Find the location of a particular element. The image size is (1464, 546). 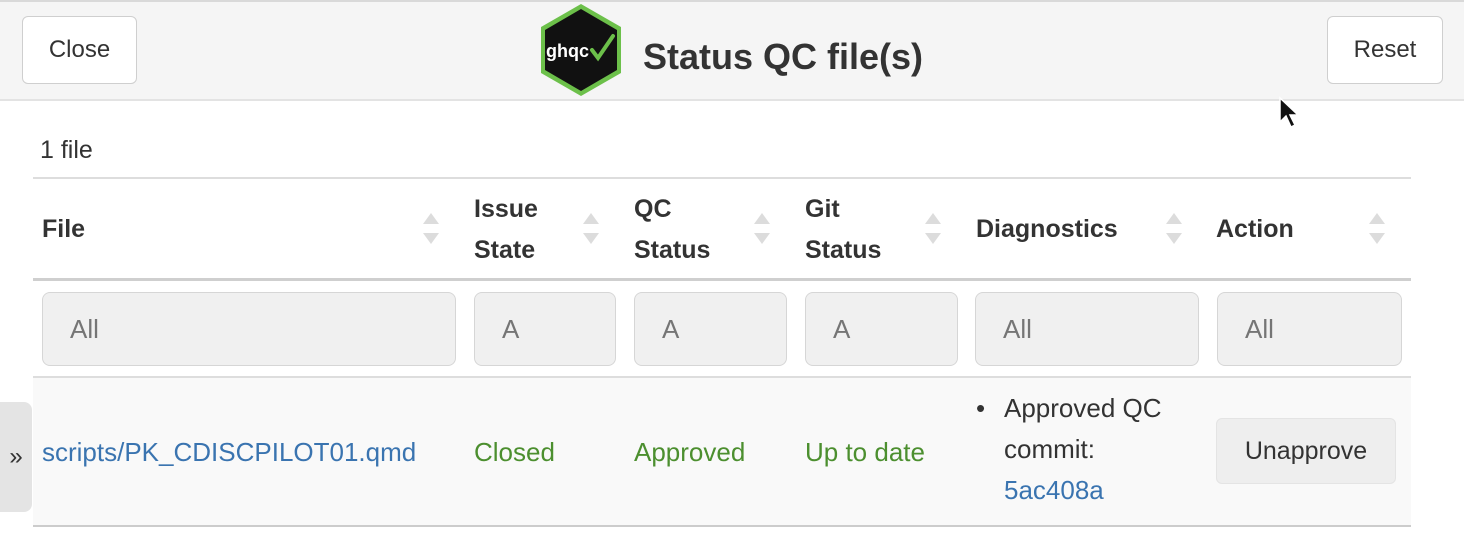

logo-text: ghqc is located at coordinates (567, 51).